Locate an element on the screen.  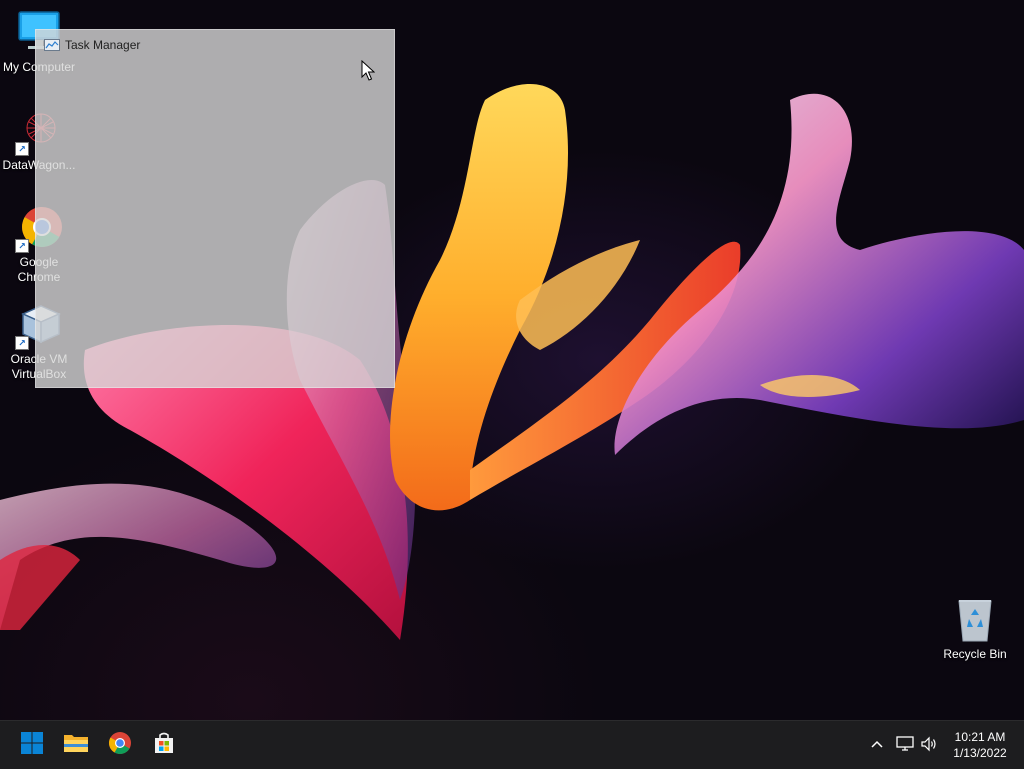
taskbar-file-explorer-button is located at coordinates (76, 745).